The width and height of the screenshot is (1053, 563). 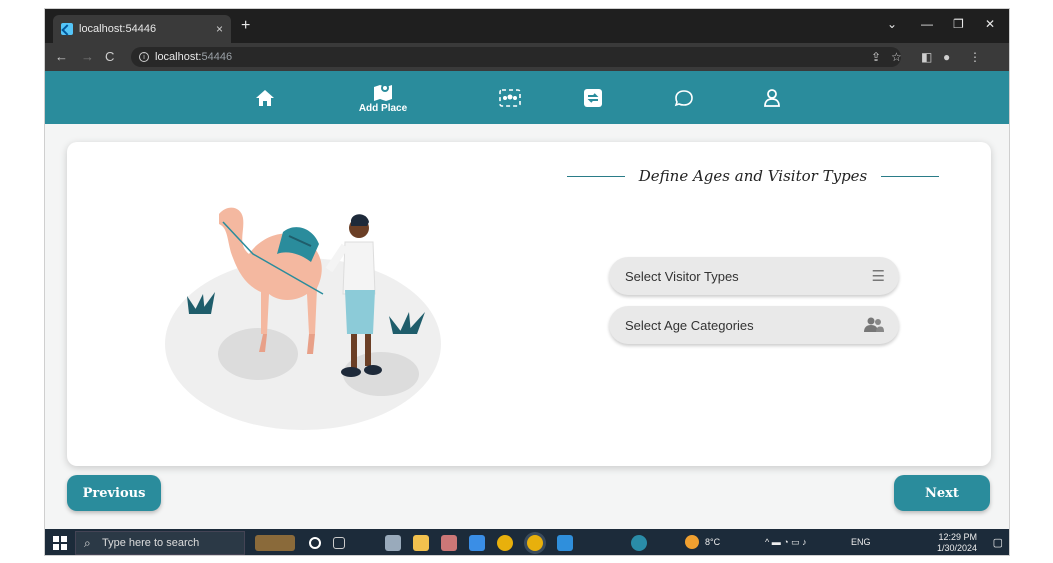 I want to click on restore-icon: ❐, so click(x=958, y=24).